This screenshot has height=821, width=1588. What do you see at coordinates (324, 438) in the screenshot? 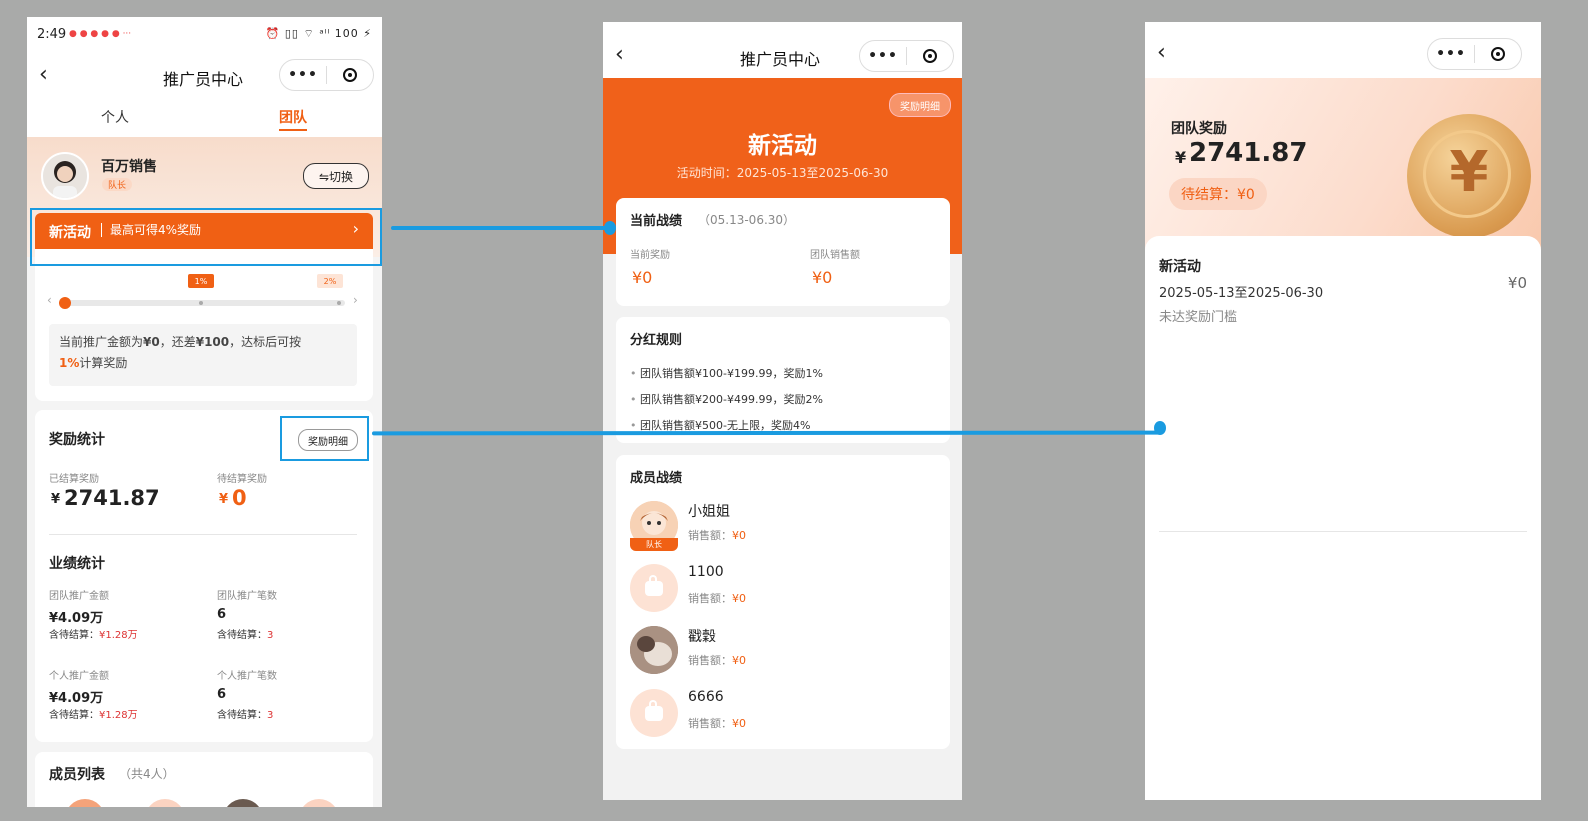
I see `highlight-box-detail` at bounding box center [324, 438].